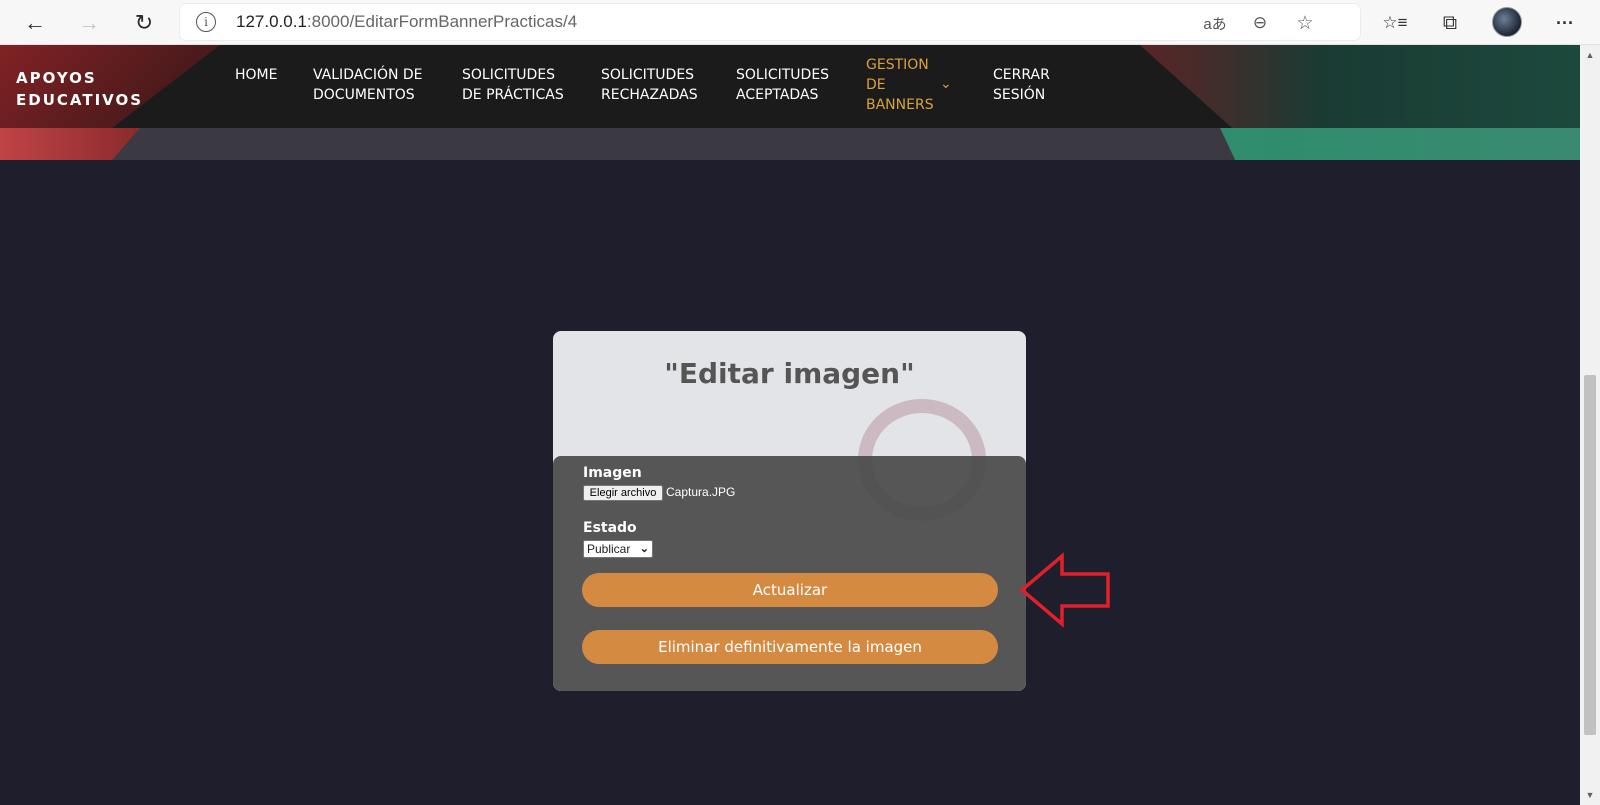 This screenshot has width=1600, height=805. What do you see at coordinates (612, 473) in the screenshot?
I see `imagen-label: Imagen` at bounding box center [612, 473].